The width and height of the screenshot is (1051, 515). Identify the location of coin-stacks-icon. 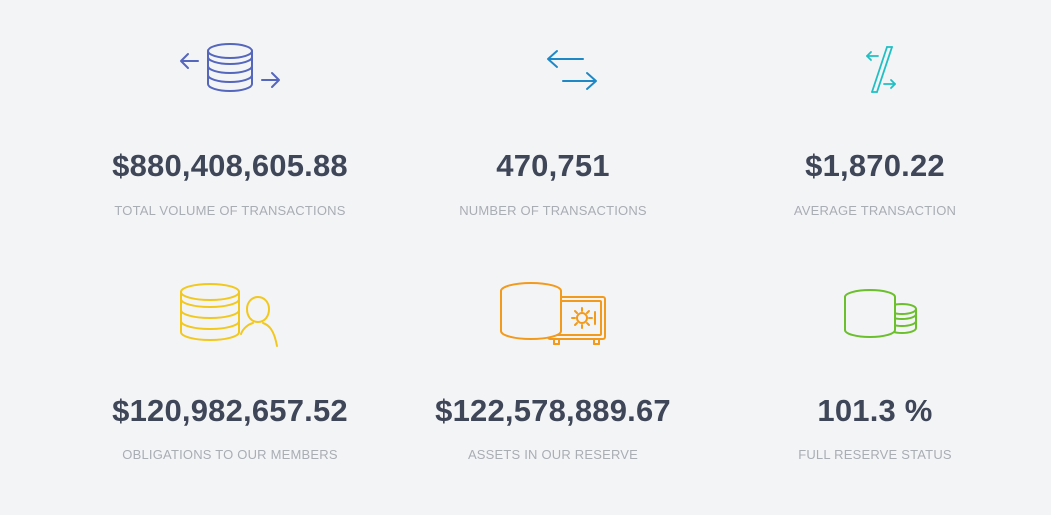
(880, 313).